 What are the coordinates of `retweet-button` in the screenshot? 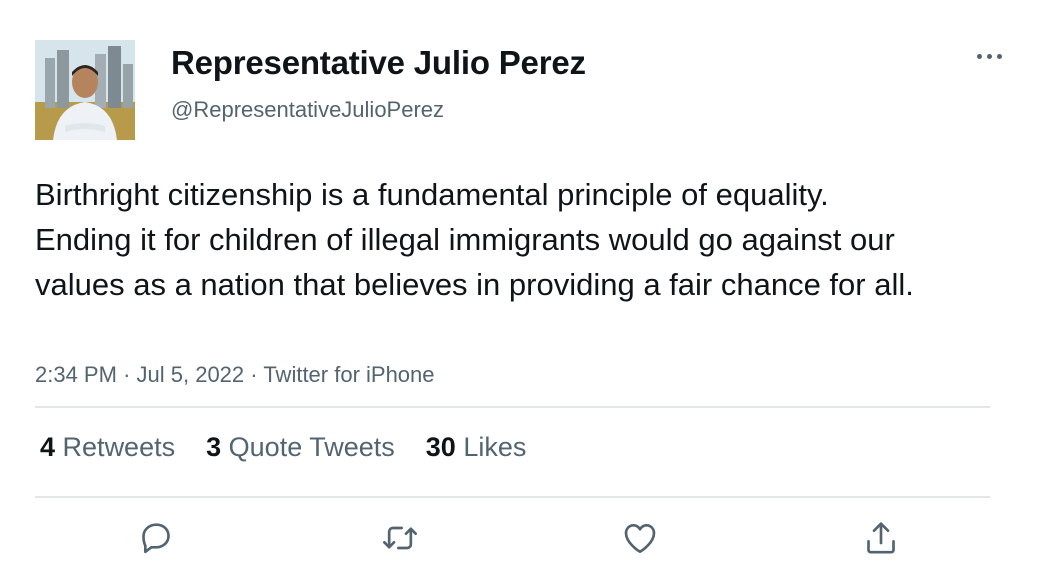 It's located at (400, 538).